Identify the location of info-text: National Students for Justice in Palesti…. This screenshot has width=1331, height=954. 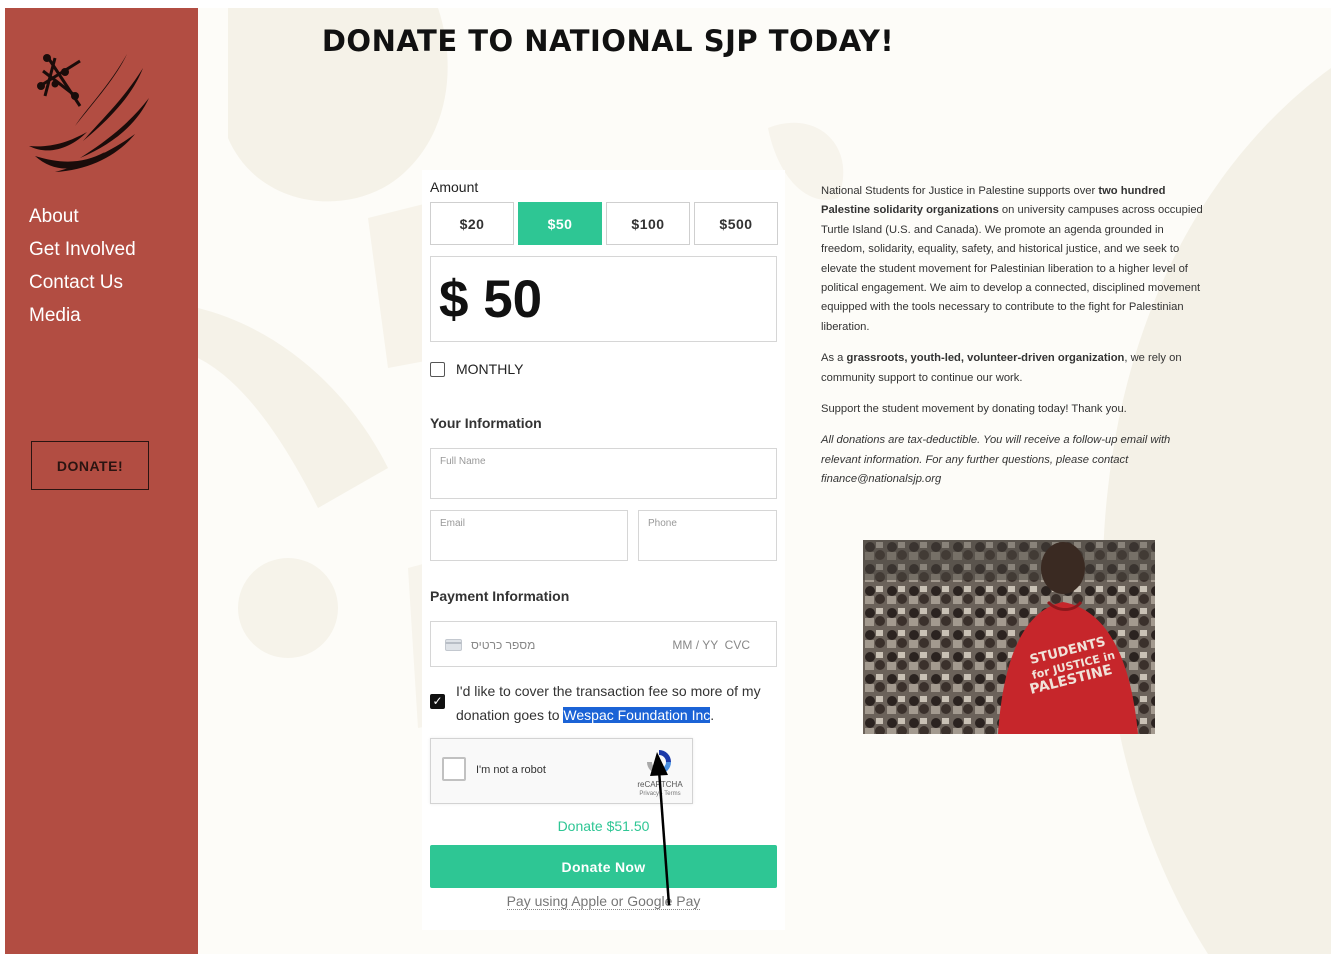
(1012, 342).